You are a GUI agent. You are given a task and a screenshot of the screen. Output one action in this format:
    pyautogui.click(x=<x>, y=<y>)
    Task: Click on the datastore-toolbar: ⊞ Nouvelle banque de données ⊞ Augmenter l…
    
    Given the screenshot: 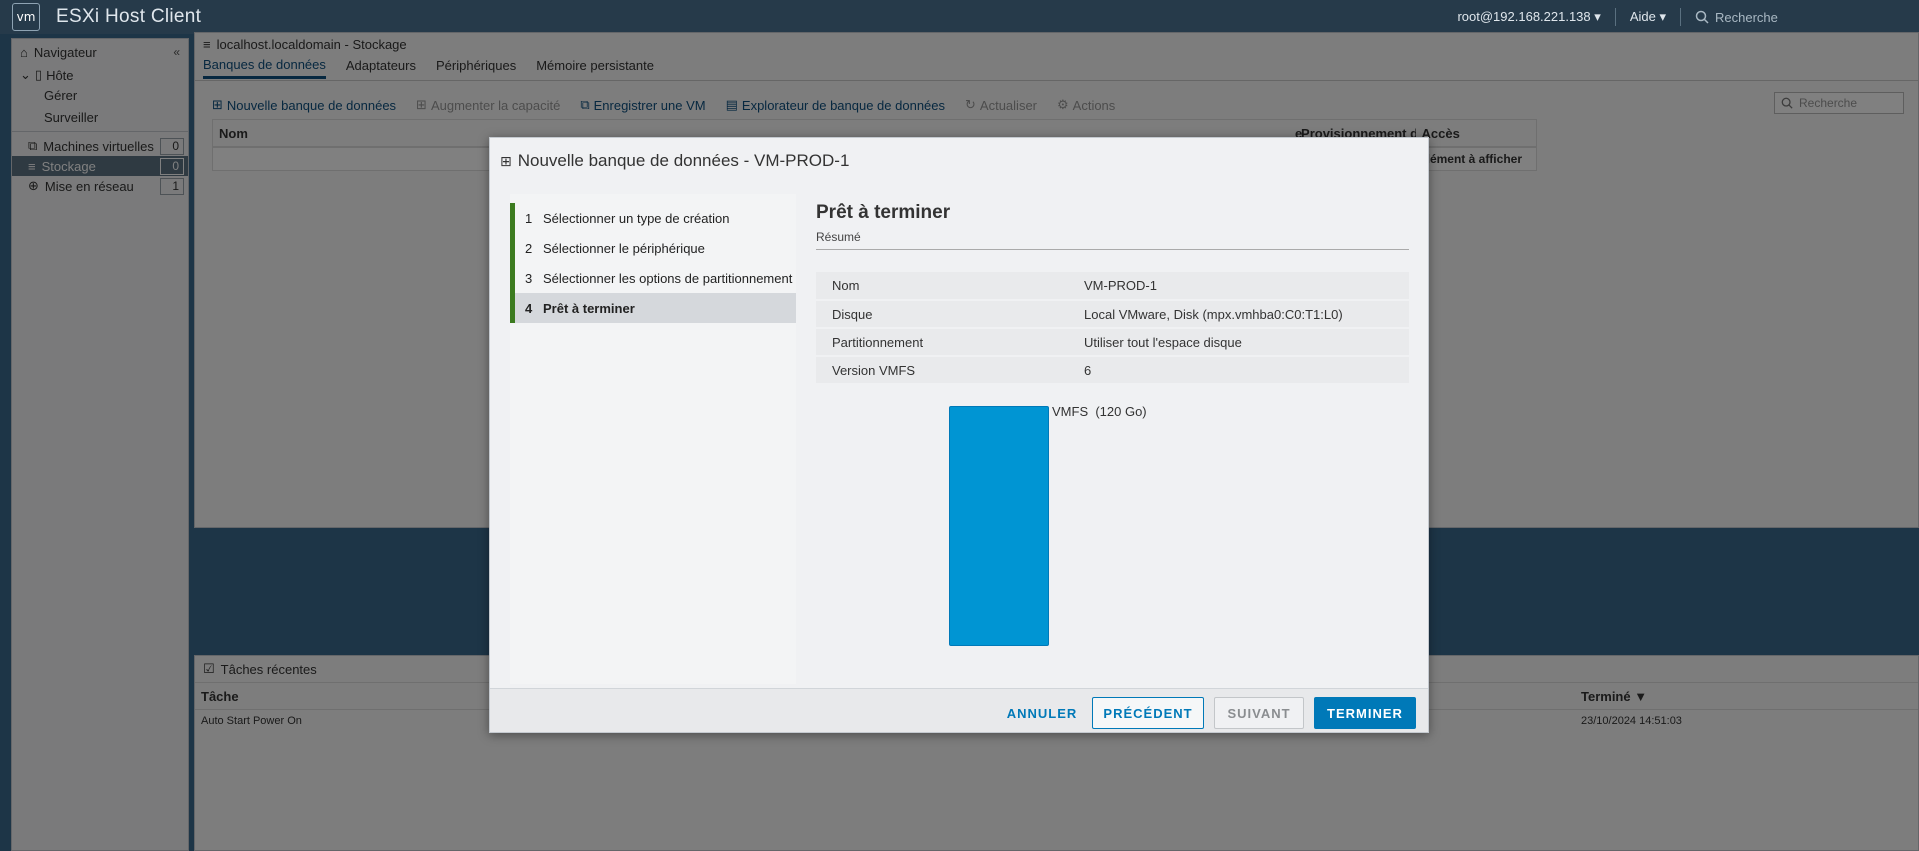 What is the action you would take?
    pyautogui.click(x=874, y=105)
    